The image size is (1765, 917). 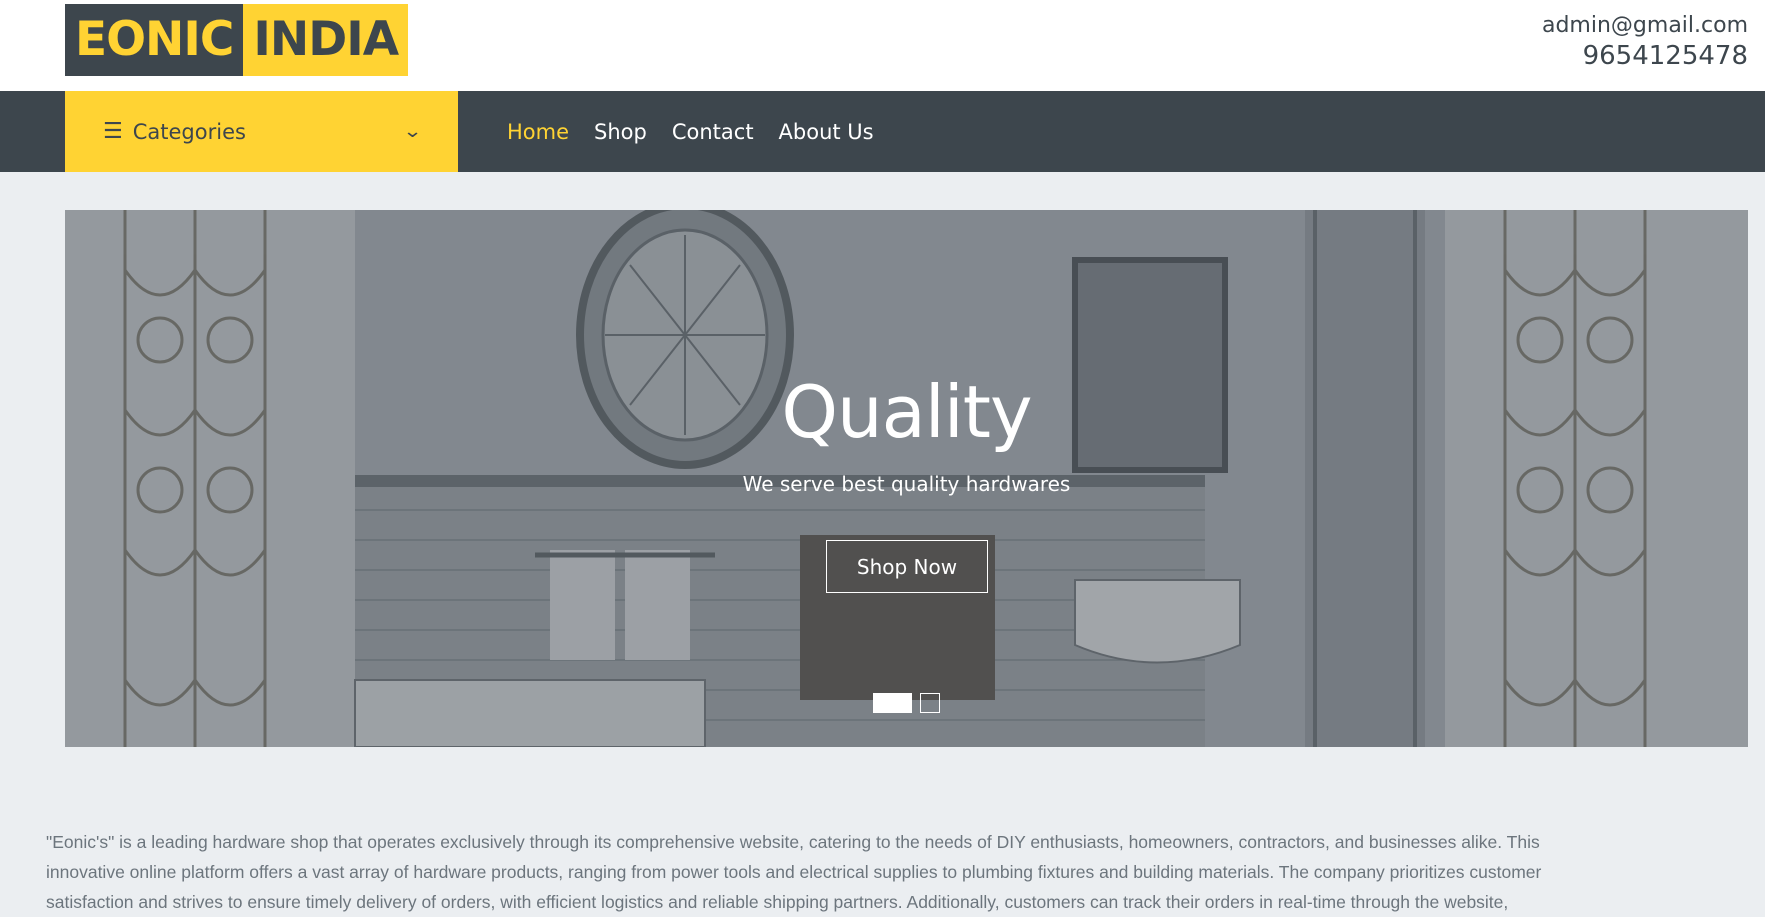 I want to click on logo: EONIC INDIA, so click(x=237, y=40).